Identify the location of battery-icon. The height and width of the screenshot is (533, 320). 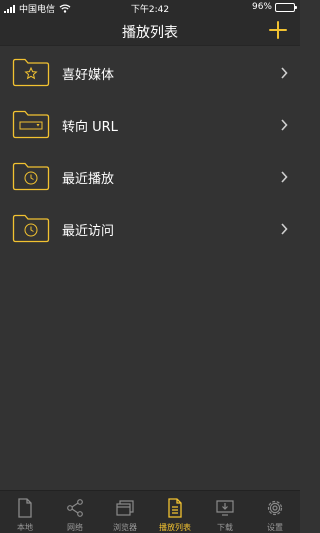
(286, 7).